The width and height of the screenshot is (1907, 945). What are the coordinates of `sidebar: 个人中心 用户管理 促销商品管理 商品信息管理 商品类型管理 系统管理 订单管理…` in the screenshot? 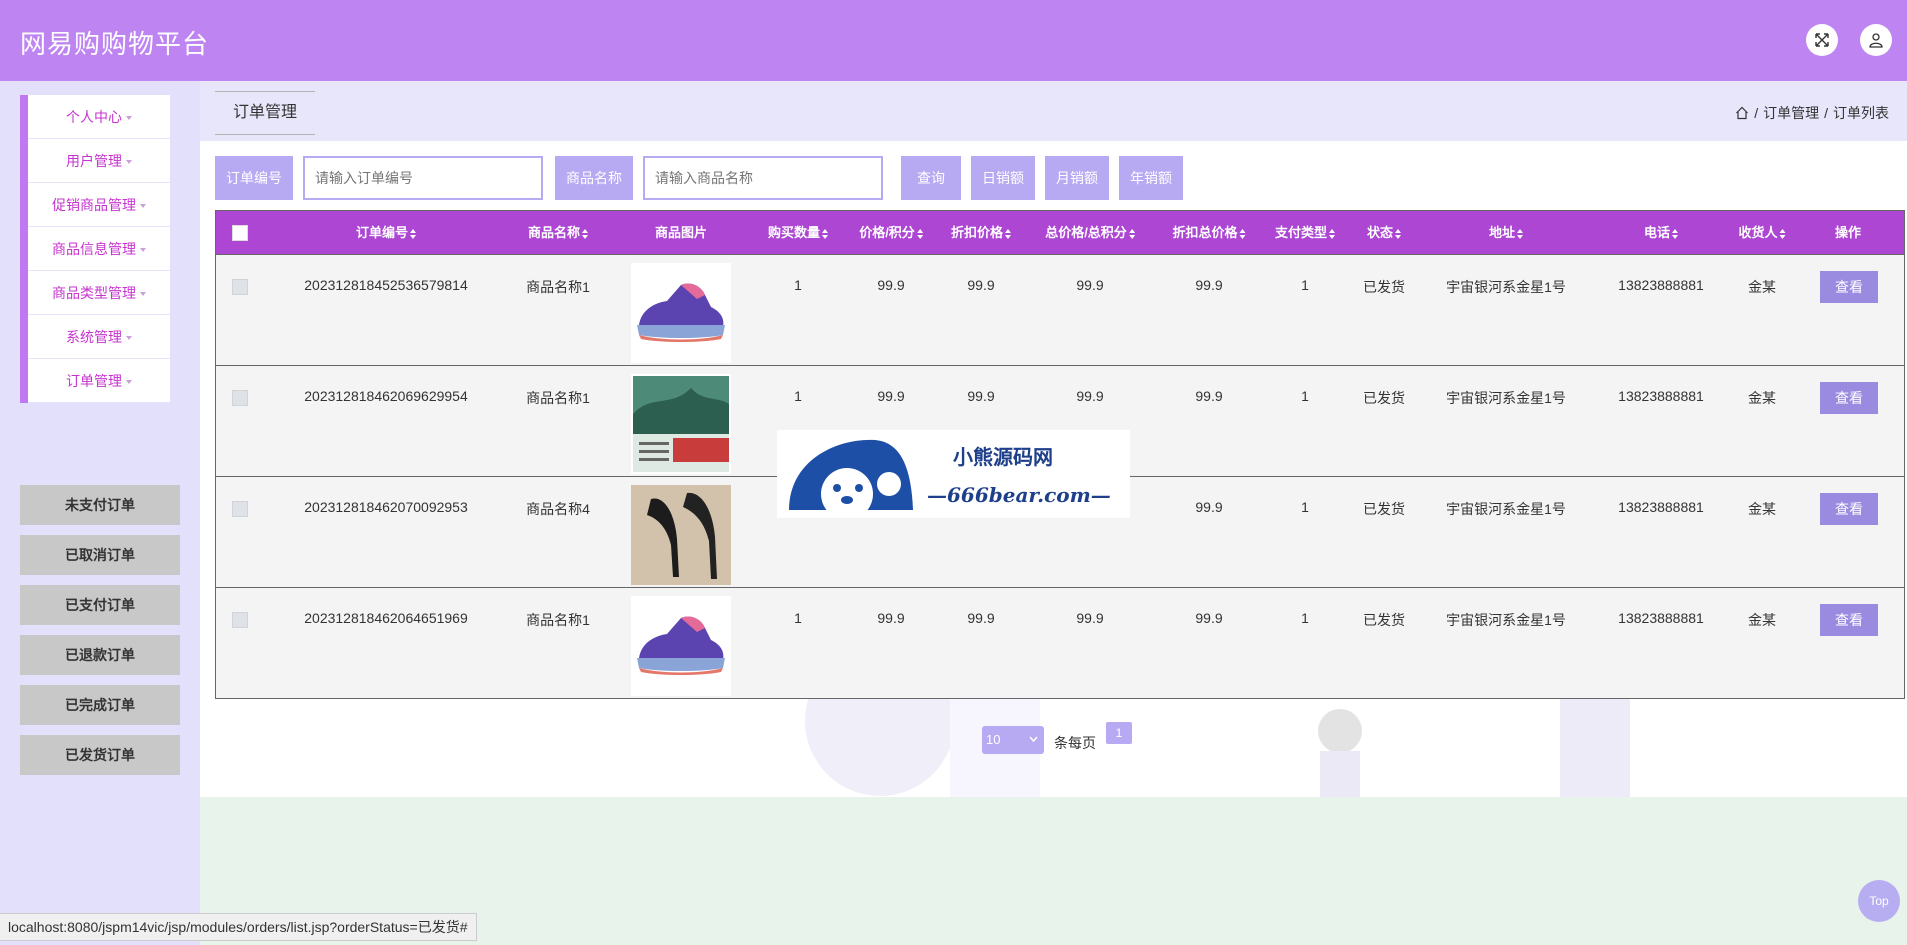 It's located at (100, 513).